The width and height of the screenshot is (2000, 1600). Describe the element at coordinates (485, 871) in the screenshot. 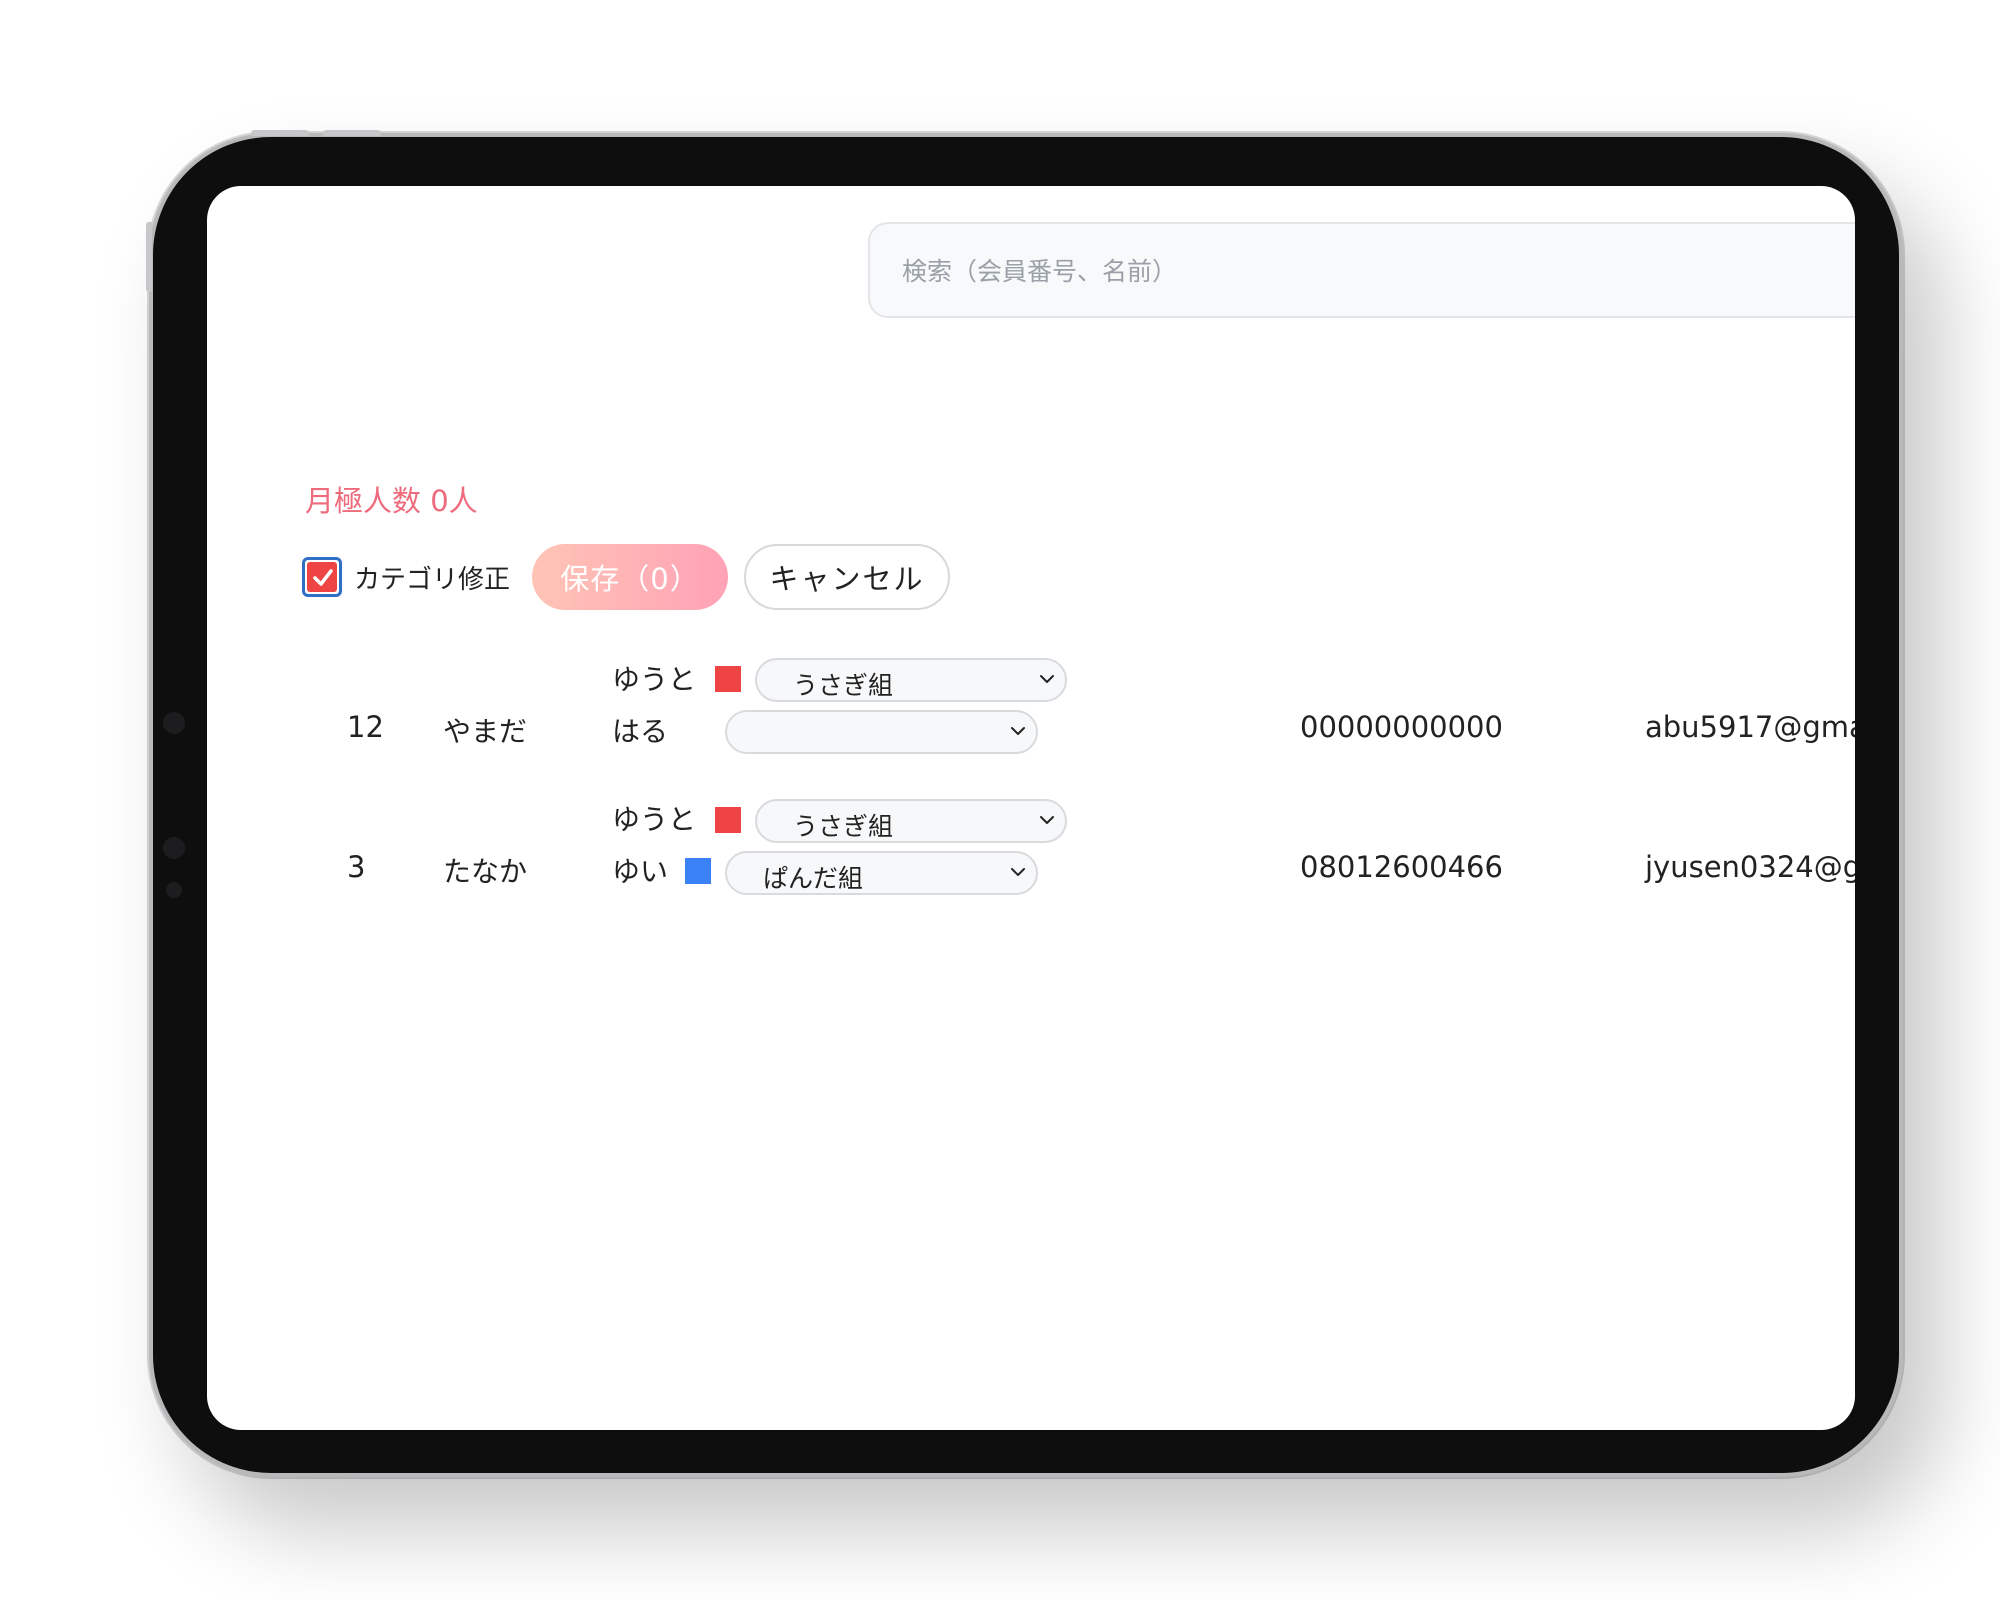

I see `member-name: たなか` at that location.